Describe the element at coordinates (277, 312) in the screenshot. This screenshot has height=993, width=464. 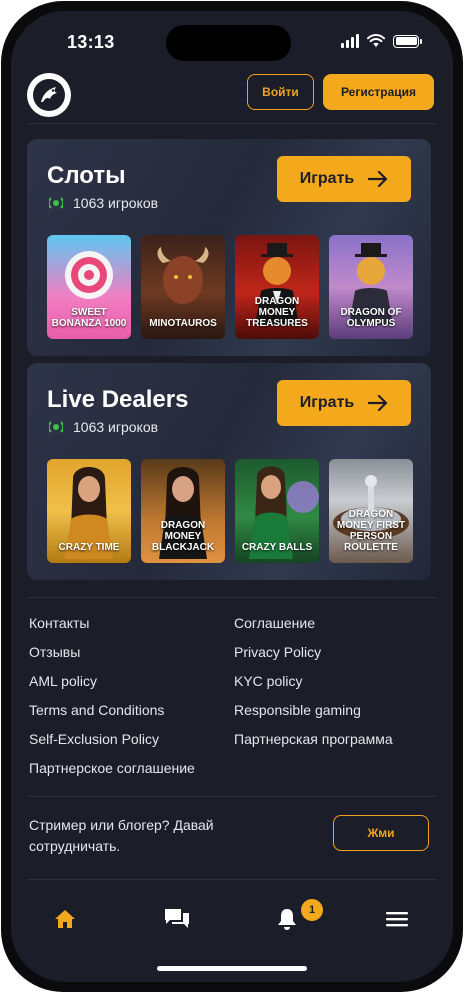
I see `game-name: DRAGON MONEY TREASURES` at that location.